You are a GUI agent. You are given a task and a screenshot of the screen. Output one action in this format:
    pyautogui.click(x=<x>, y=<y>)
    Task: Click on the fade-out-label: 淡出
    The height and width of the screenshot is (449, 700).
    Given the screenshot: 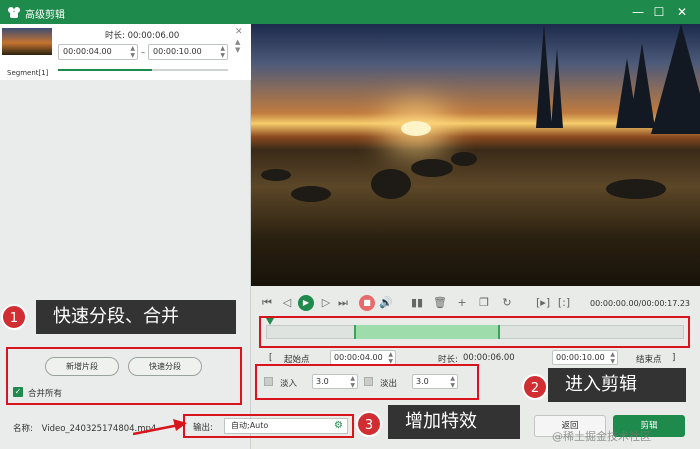 What is the action you would take?
    pyautogui.click(x=389, y=384)
    